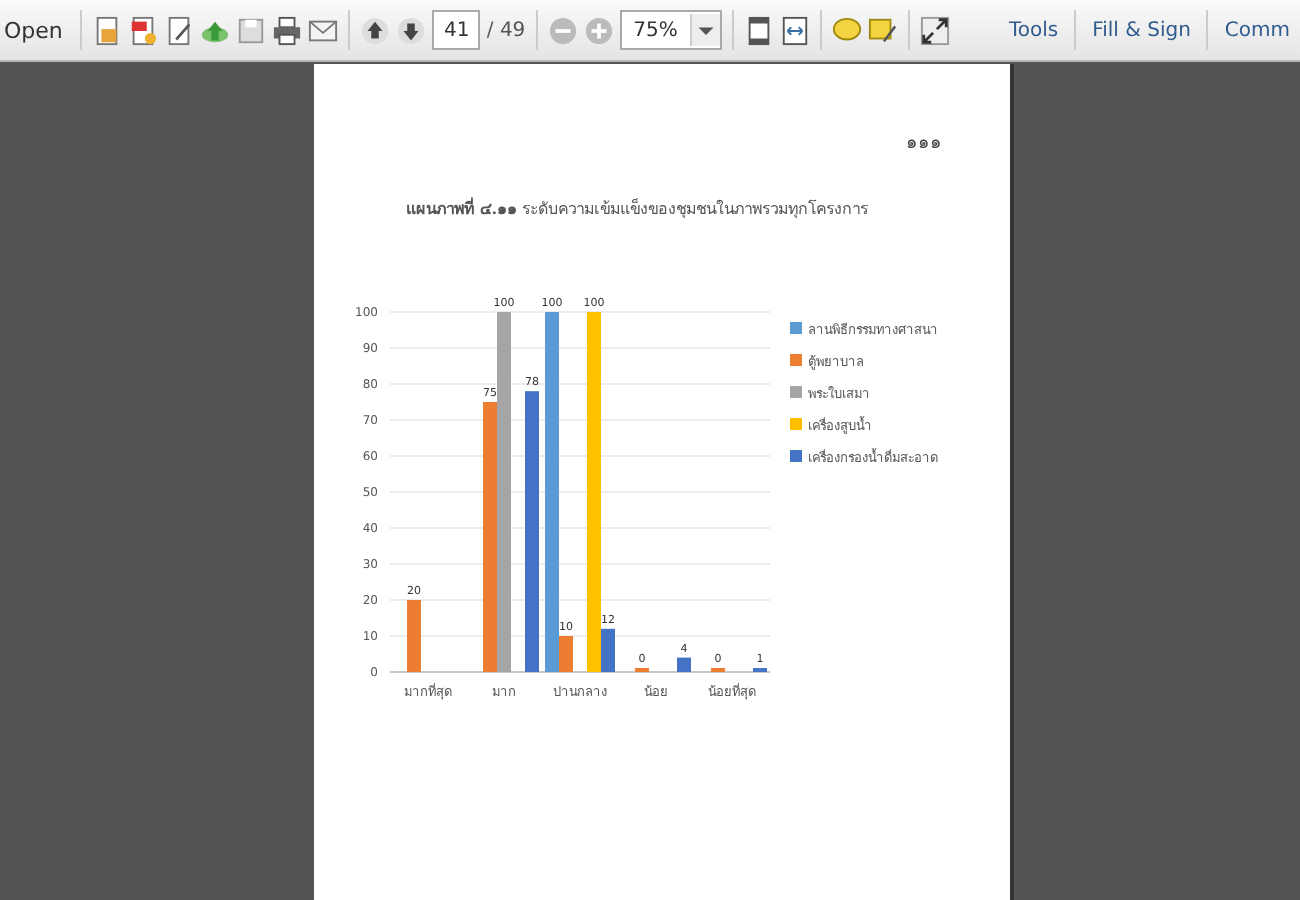  Describe the element at coordinates (287, 30) in the screenshot. I see `print-icon` at that location.